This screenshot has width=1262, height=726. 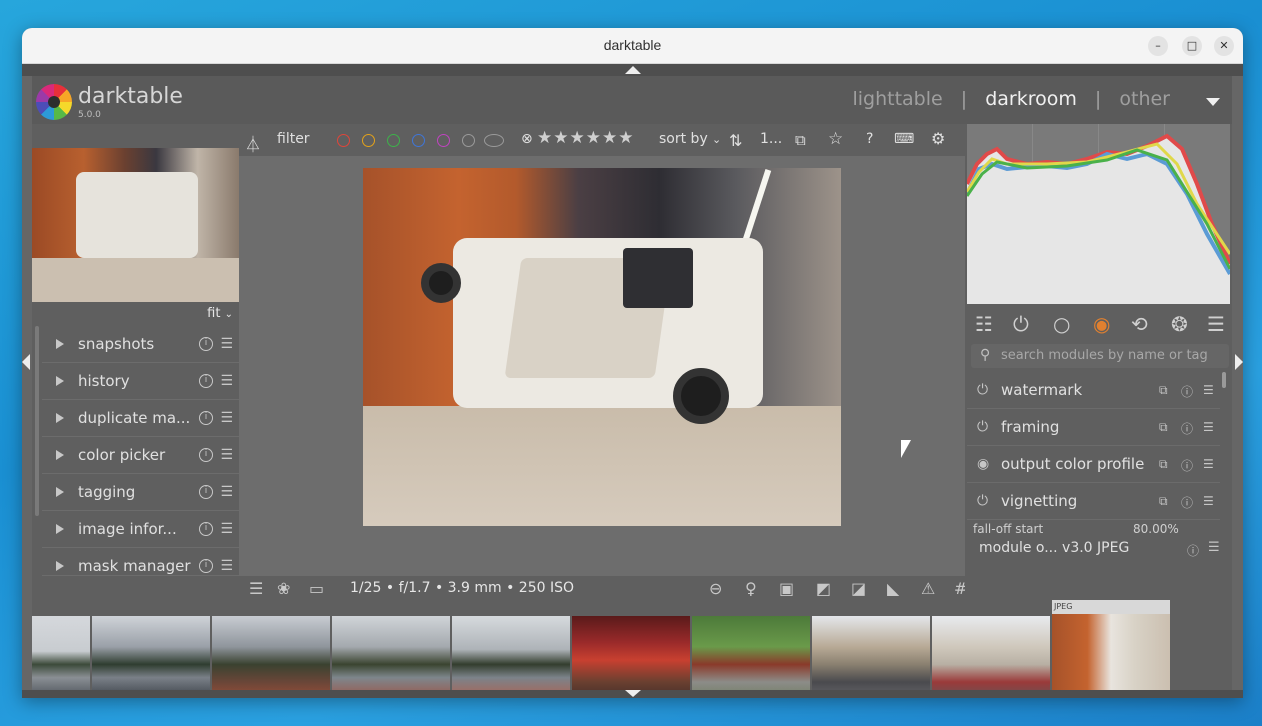 I want to click on color-label-purple, so click(x=443, y=140).